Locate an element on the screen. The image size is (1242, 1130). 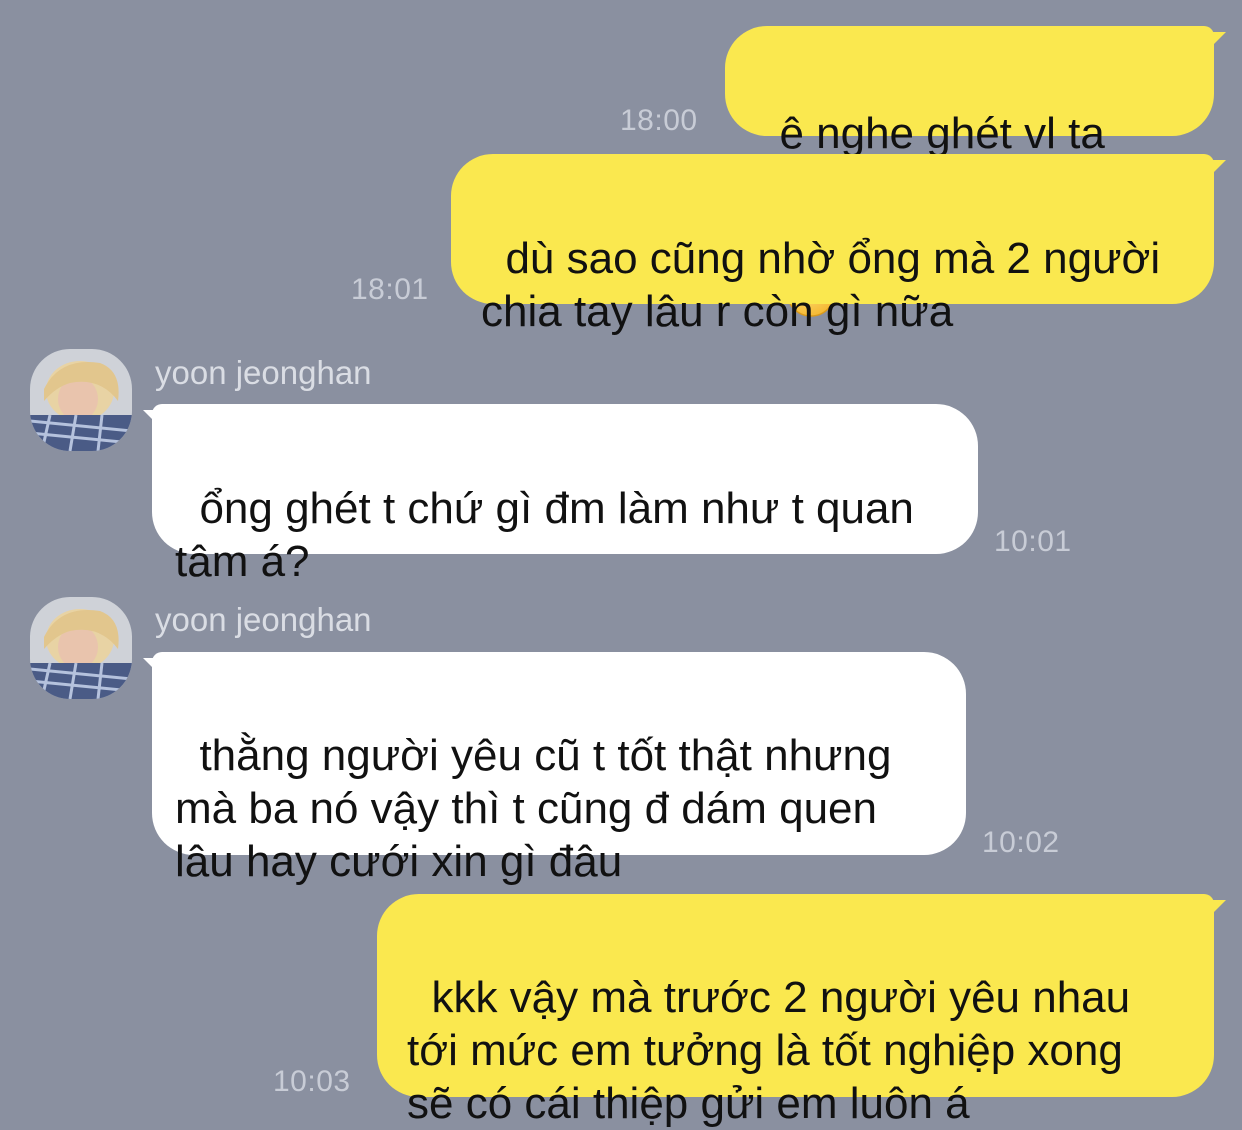
message-text: ê nghe ghét vl ta is located at coordinates (942, 133).